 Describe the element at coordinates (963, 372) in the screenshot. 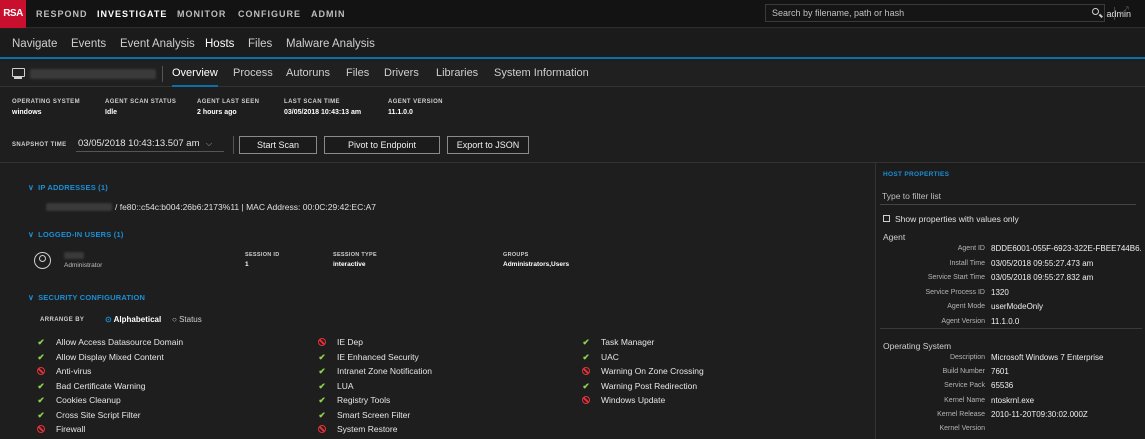

I see `property-key: Build Number` at that location.